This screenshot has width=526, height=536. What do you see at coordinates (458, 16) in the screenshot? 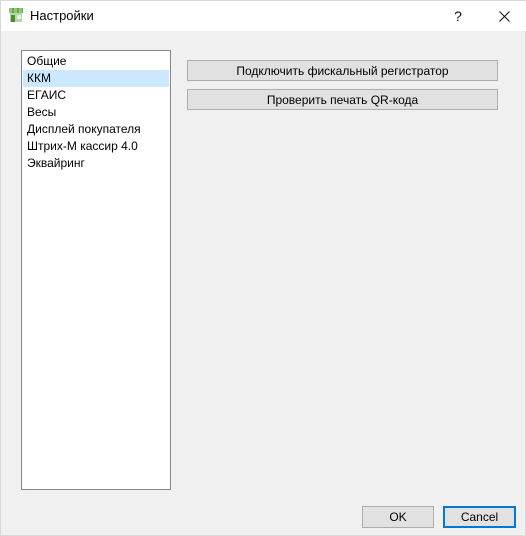
I see `help-button: ?` at bounding box center [458, 16].